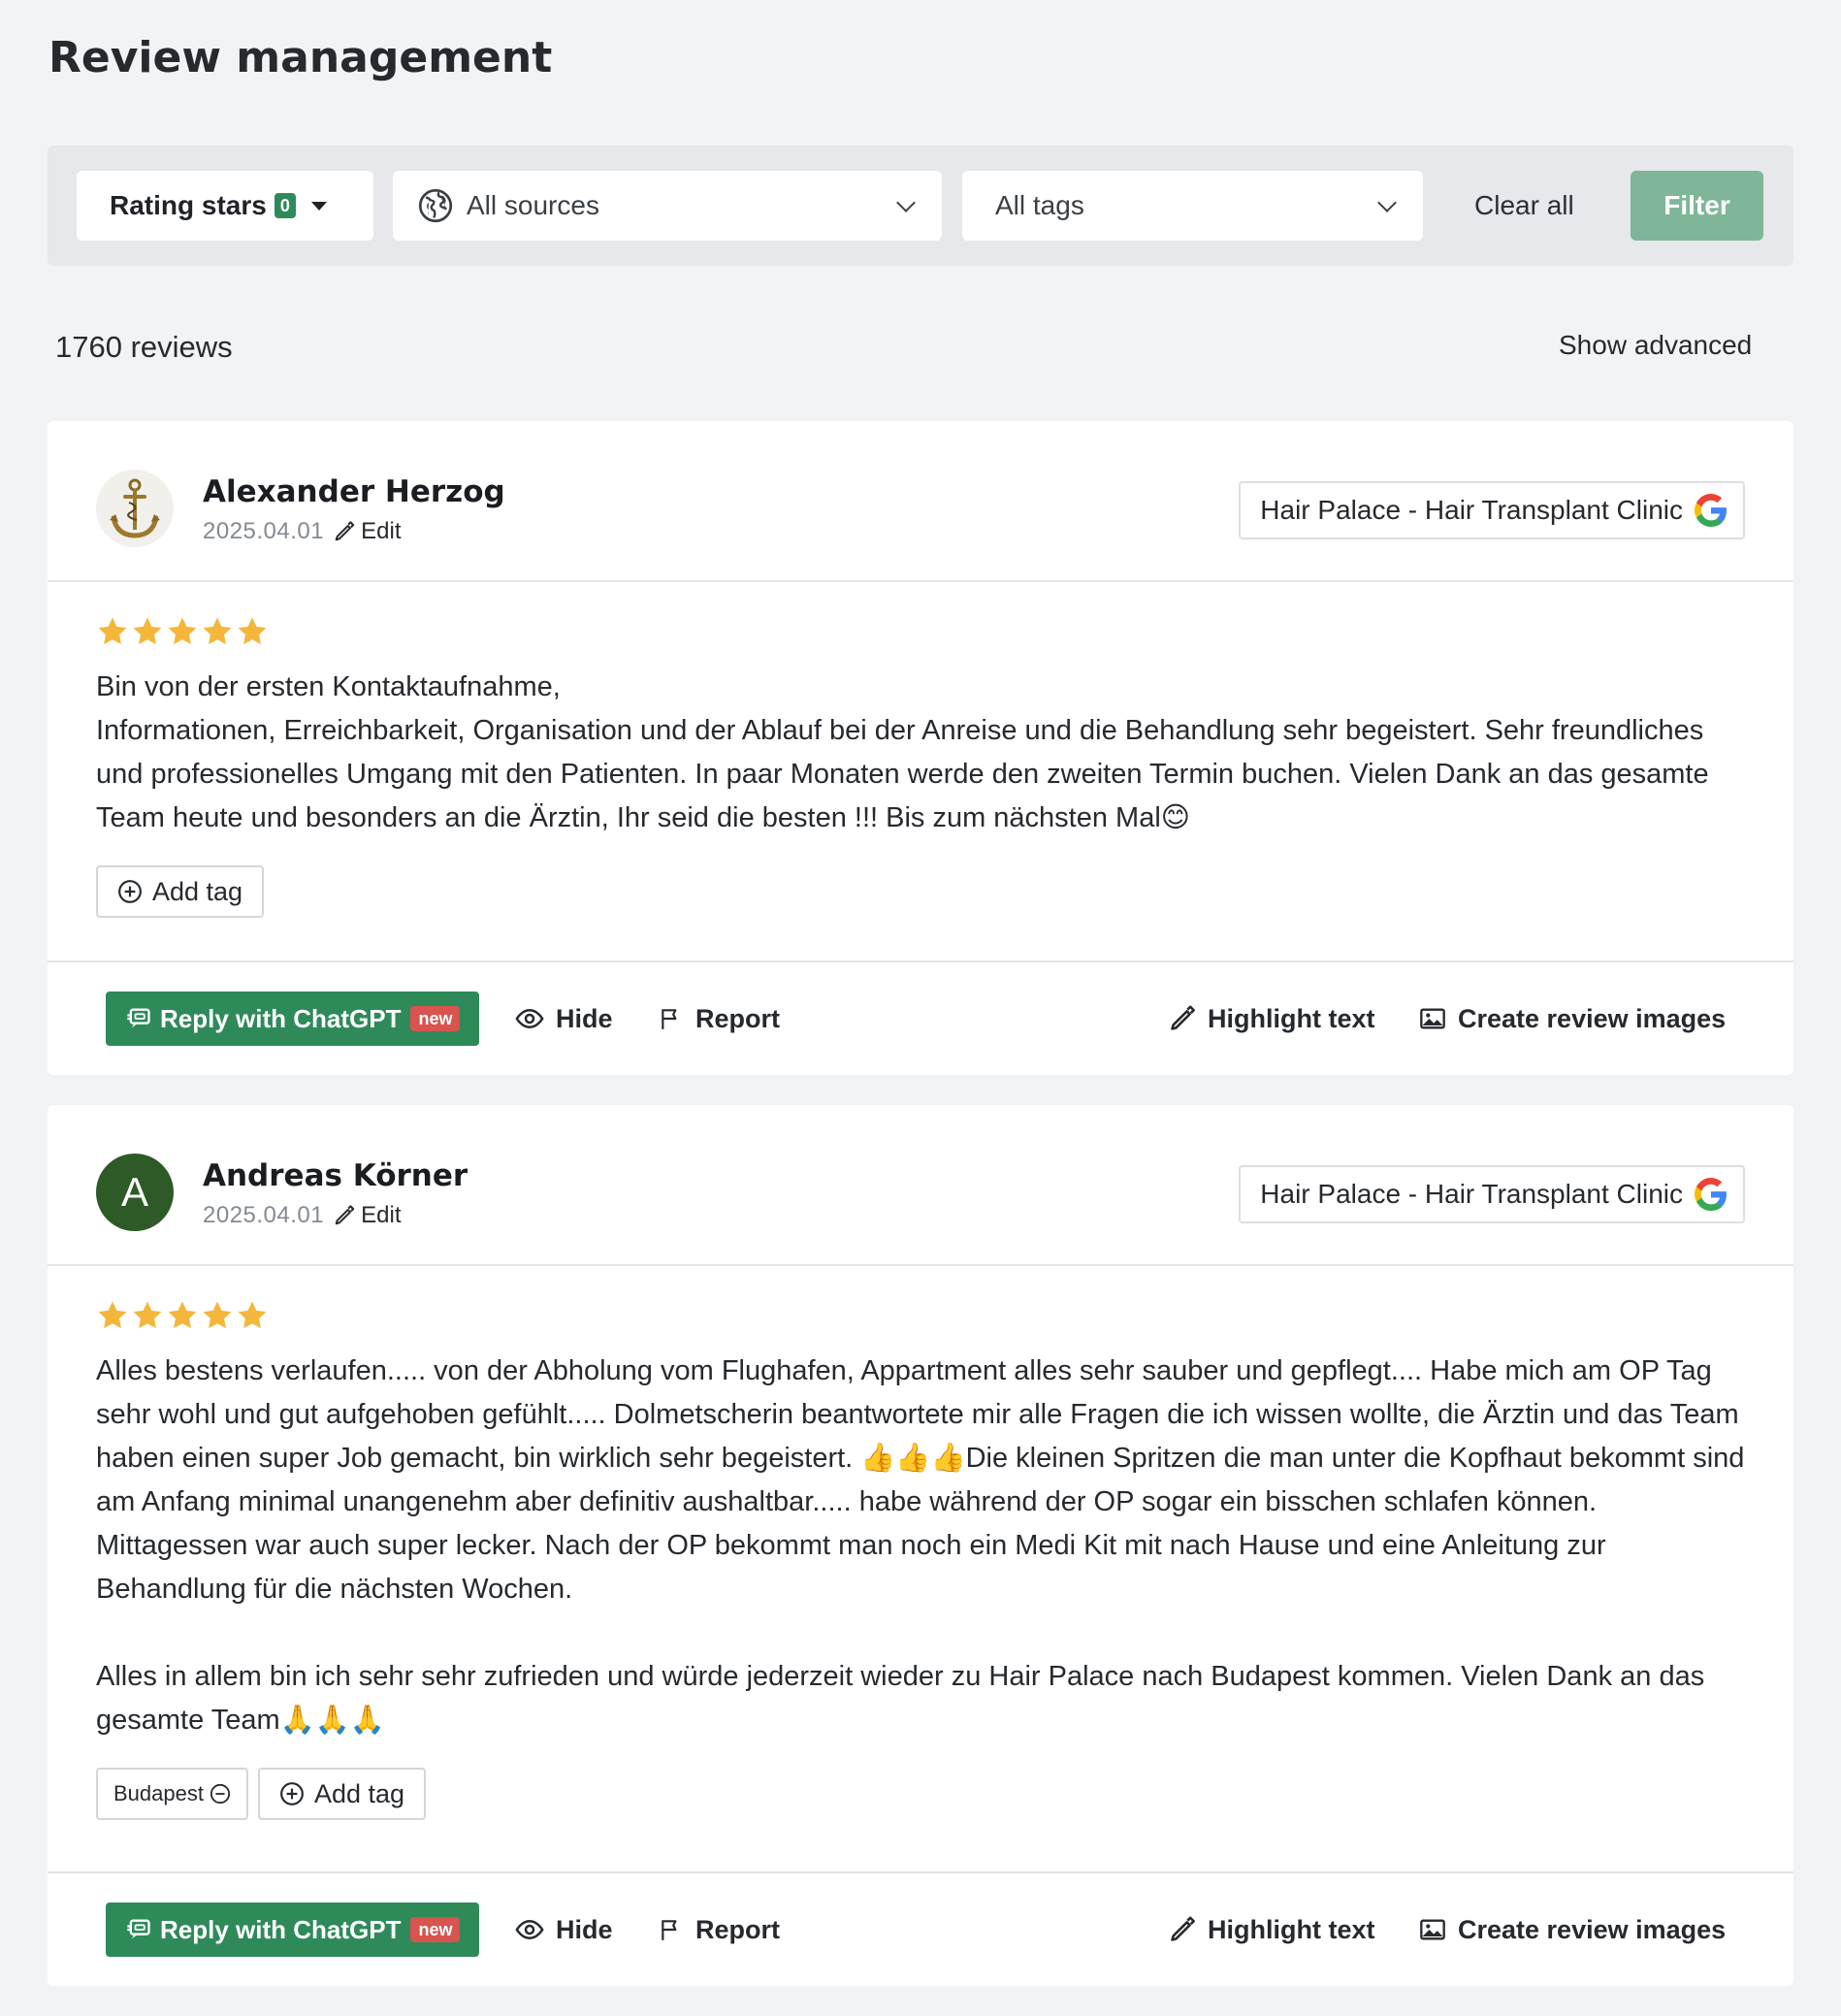 The image size is (1841, 2016). I want to click on caret-down-icon, so click(319, 206).